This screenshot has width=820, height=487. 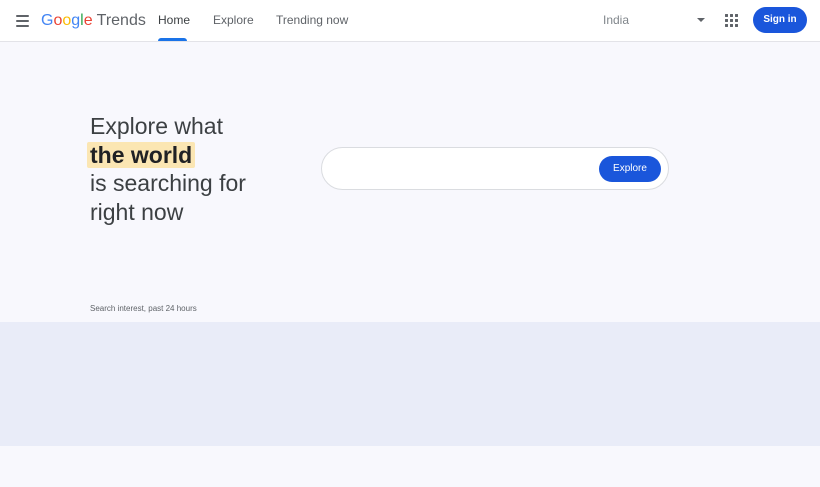 What do you see at coordinates (23, 21) in the screenshot?
I see `menu-icon` at bounding box center [23, 21].